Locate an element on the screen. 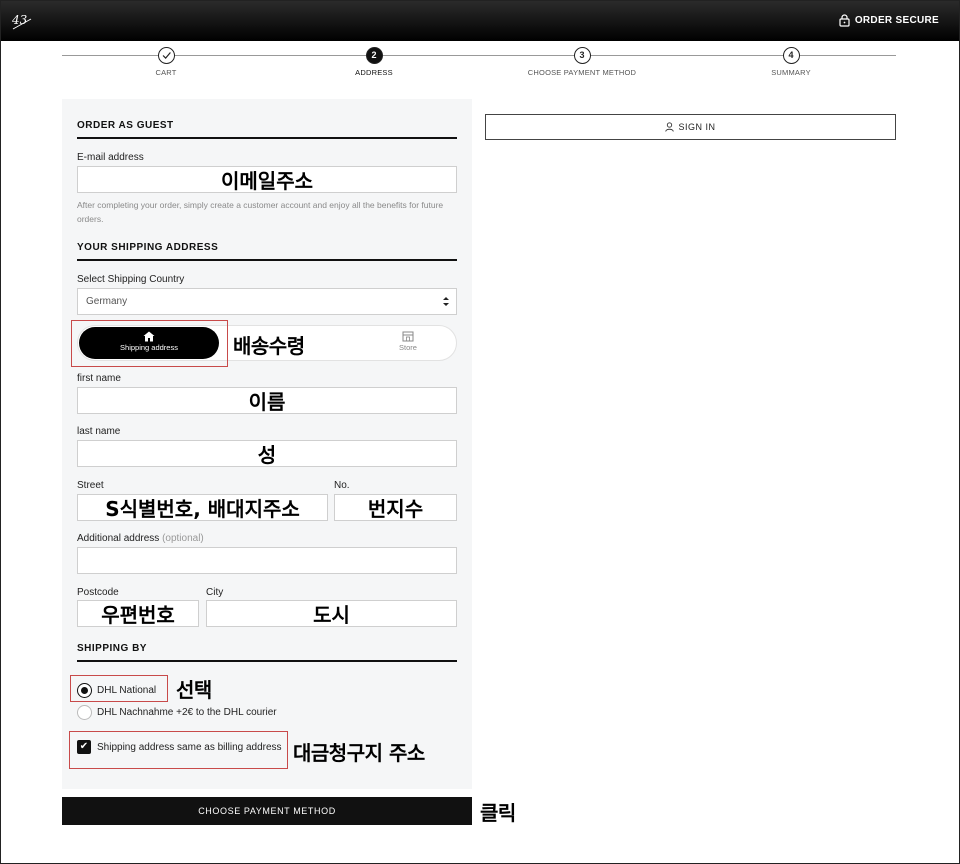 Image resolution: width=960 pixels, height=864 pixels. step-summary: 4 SUMMARY is located at coordinates (791, 62).